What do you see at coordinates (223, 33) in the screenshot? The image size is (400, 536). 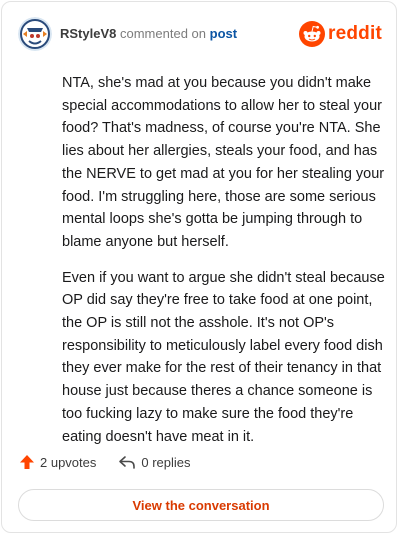 I see `post-link: post` at bounding box center [223, 33].